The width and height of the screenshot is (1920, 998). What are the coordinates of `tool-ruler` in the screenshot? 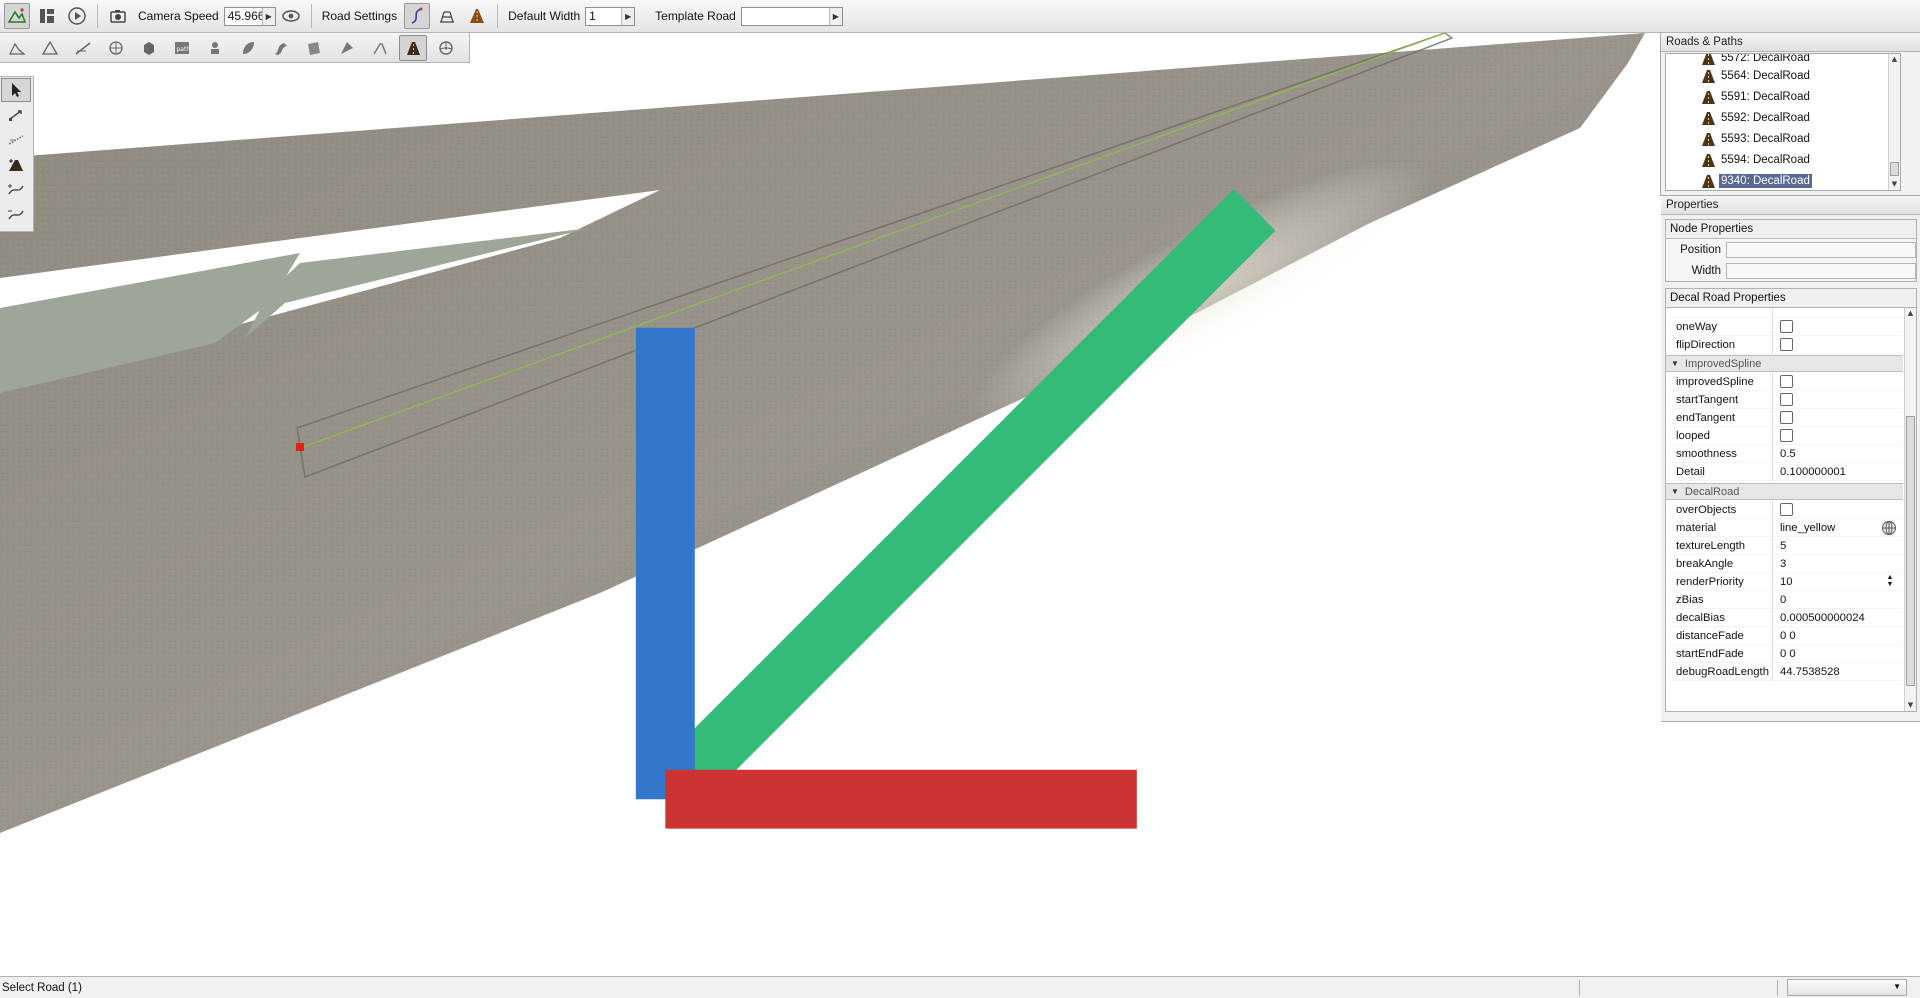 It's located at (83, 48).